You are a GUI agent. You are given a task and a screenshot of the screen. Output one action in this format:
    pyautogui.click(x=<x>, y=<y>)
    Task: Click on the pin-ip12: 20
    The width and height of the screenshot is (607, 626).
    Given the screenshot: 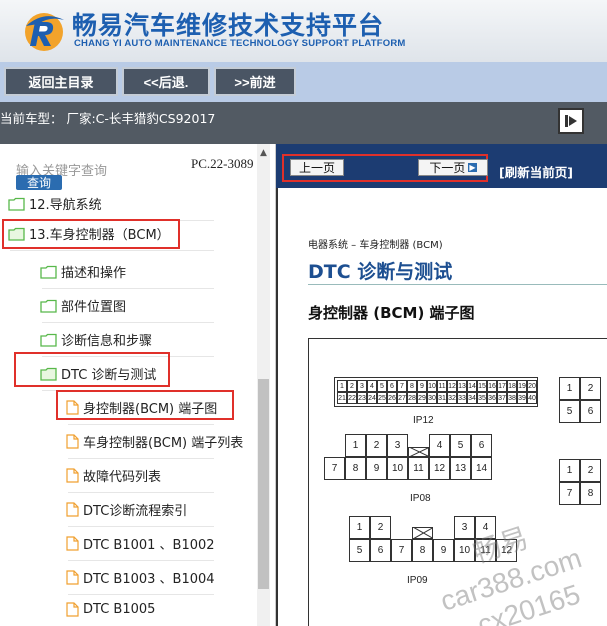 What is the action you would take?
    pyautogui.click(x=532, y=386)
    